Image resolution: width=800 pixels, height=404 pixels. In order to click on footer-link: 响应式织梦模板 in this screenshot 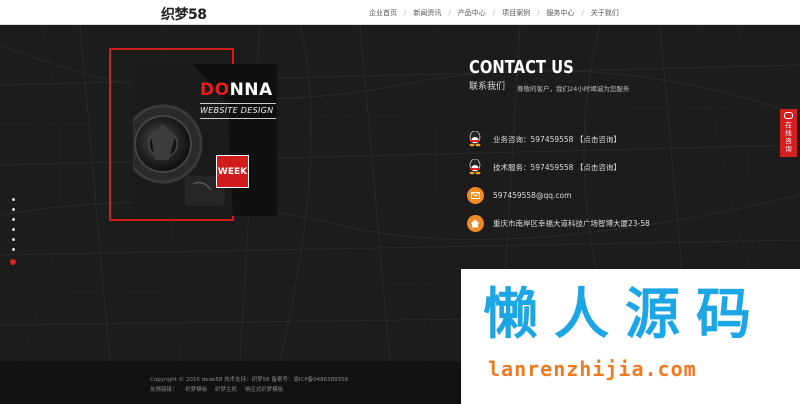, I will do `click(264, 390)`.